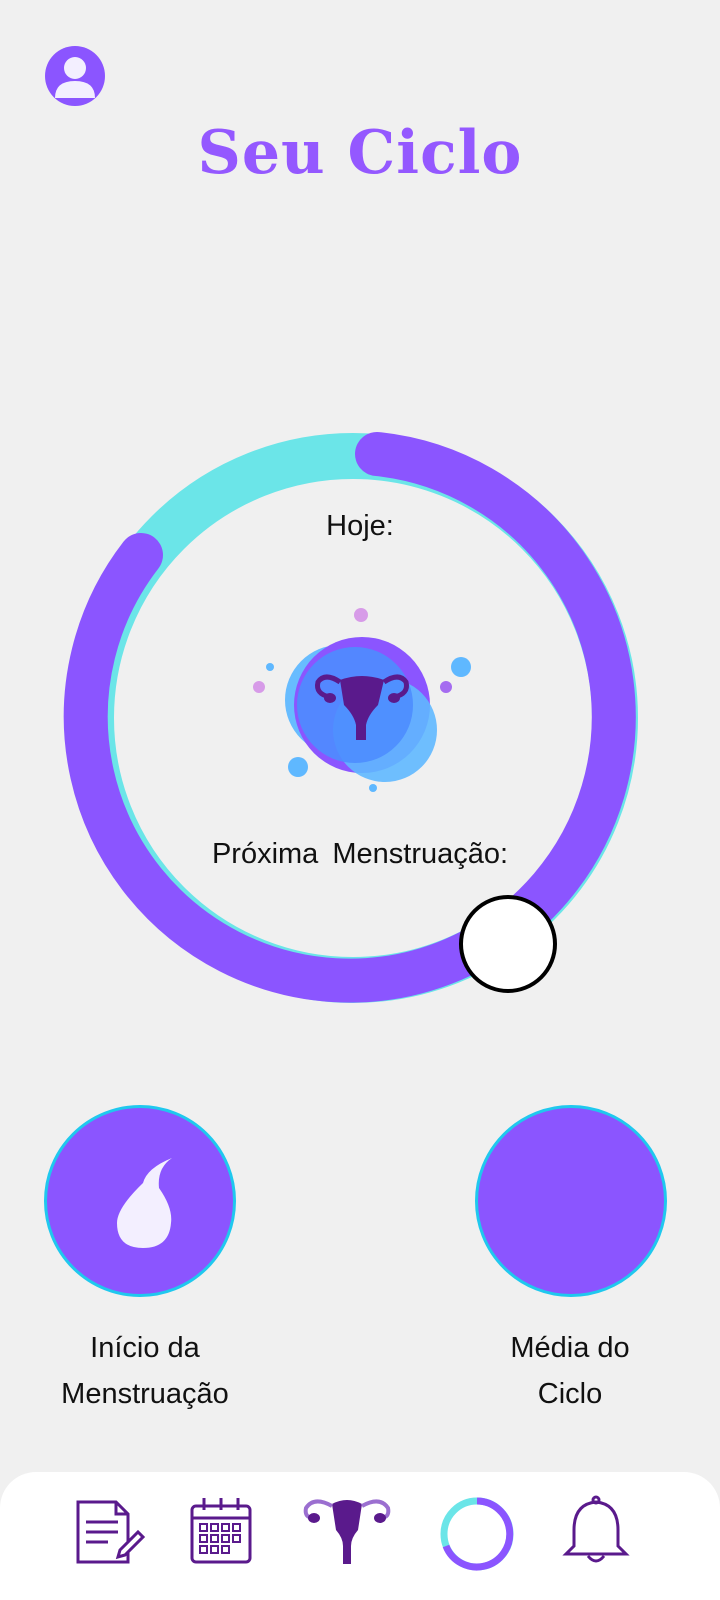 Image resolution: width=720 pixels, height=1600 pixels. What do you see at coordinates (508, 944) in the screenshot?
I see `cycle-marker-handle` at bounding box center [508, 944].